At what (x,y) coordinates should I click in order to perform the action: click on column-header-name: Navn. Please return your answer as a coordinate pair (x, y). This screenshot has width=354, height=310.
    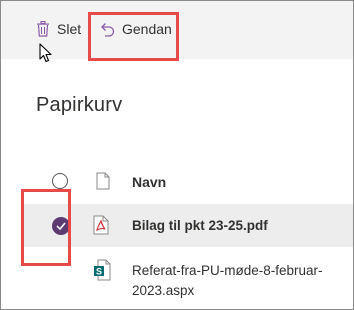
    Looking at the image, I should click on (149, 182).